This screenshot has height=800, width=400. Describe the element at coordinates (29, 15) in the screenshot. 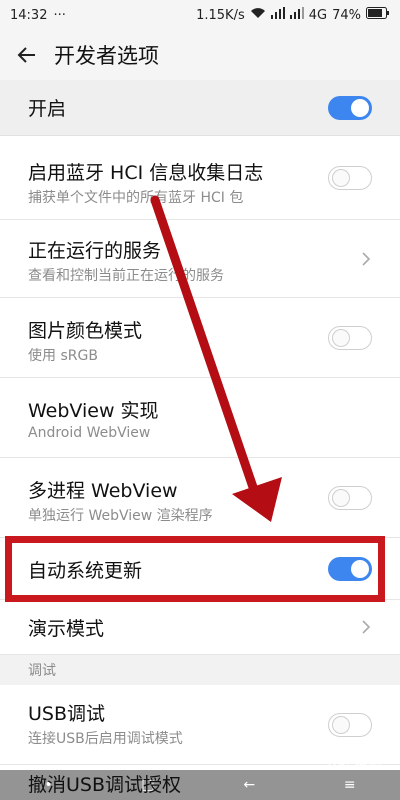

I see `status-time: 14:32` at that location.